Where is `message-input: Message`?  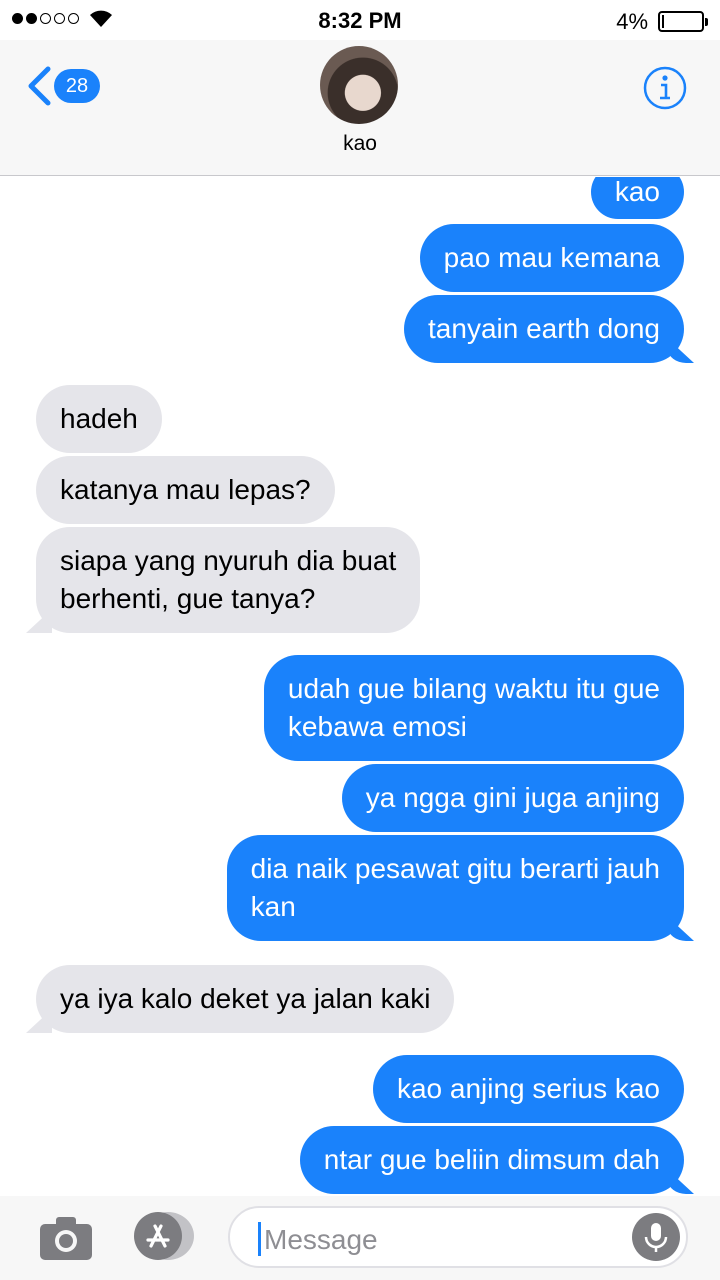 message-input: Message is located at coordinates (458, 1237).